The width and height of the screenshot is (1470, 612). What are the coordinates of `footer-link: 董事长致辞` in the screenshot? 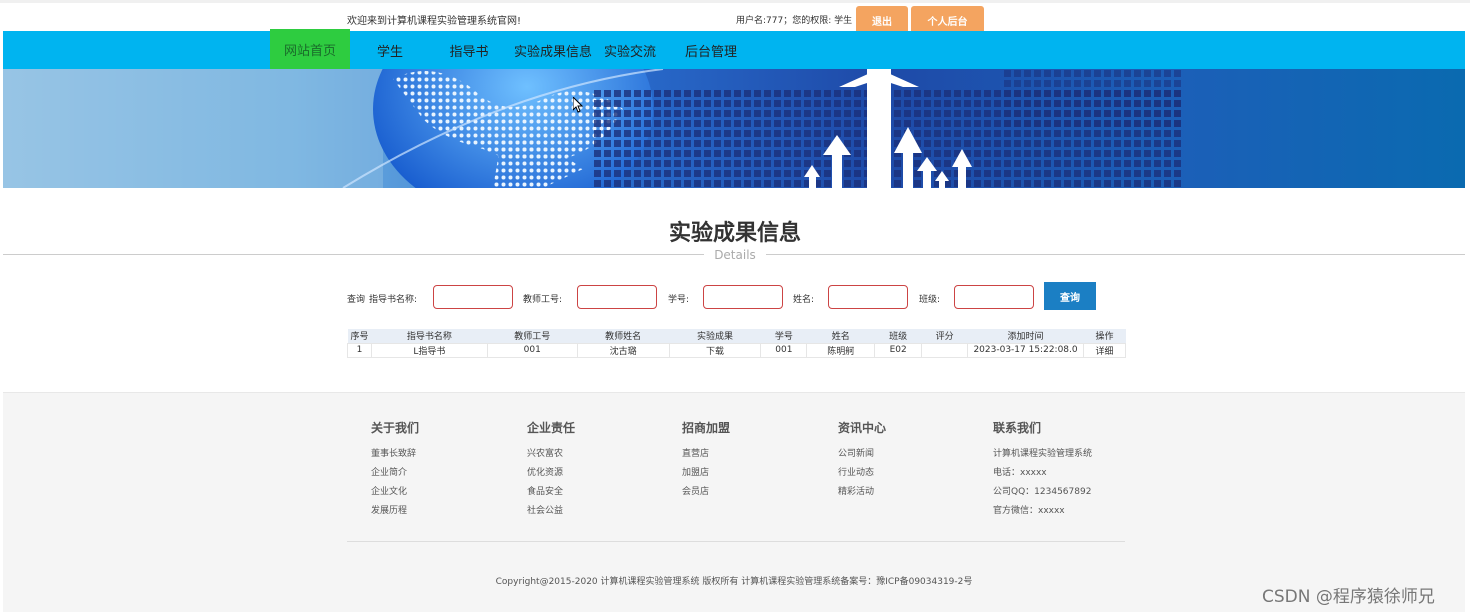 It's located at (395, 454).